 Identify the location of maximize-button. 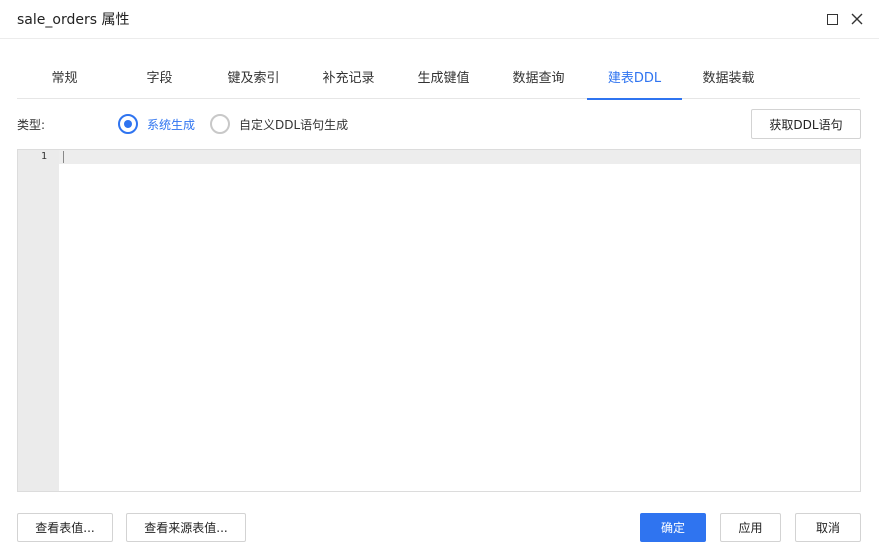
(832, 19).